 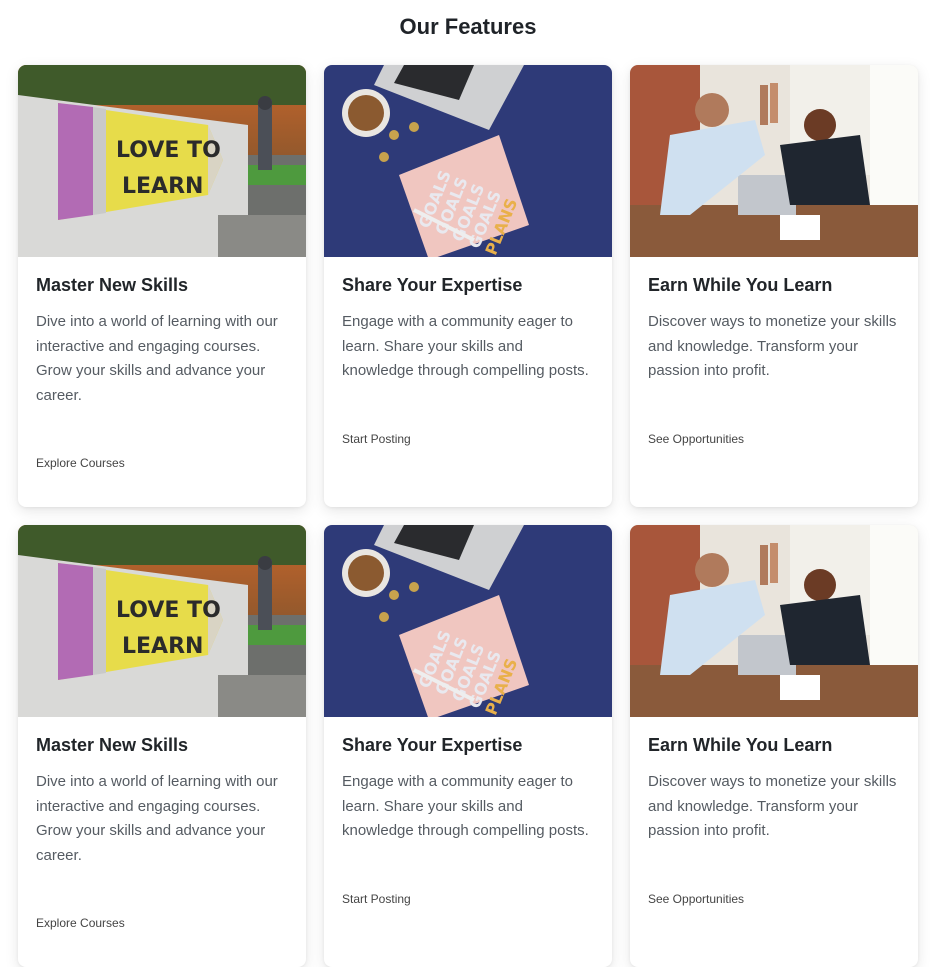 What do you see at coordinates (468, 26) in the screenshot?
I see `section-title: Our Features` at bounding box center [468, 26].